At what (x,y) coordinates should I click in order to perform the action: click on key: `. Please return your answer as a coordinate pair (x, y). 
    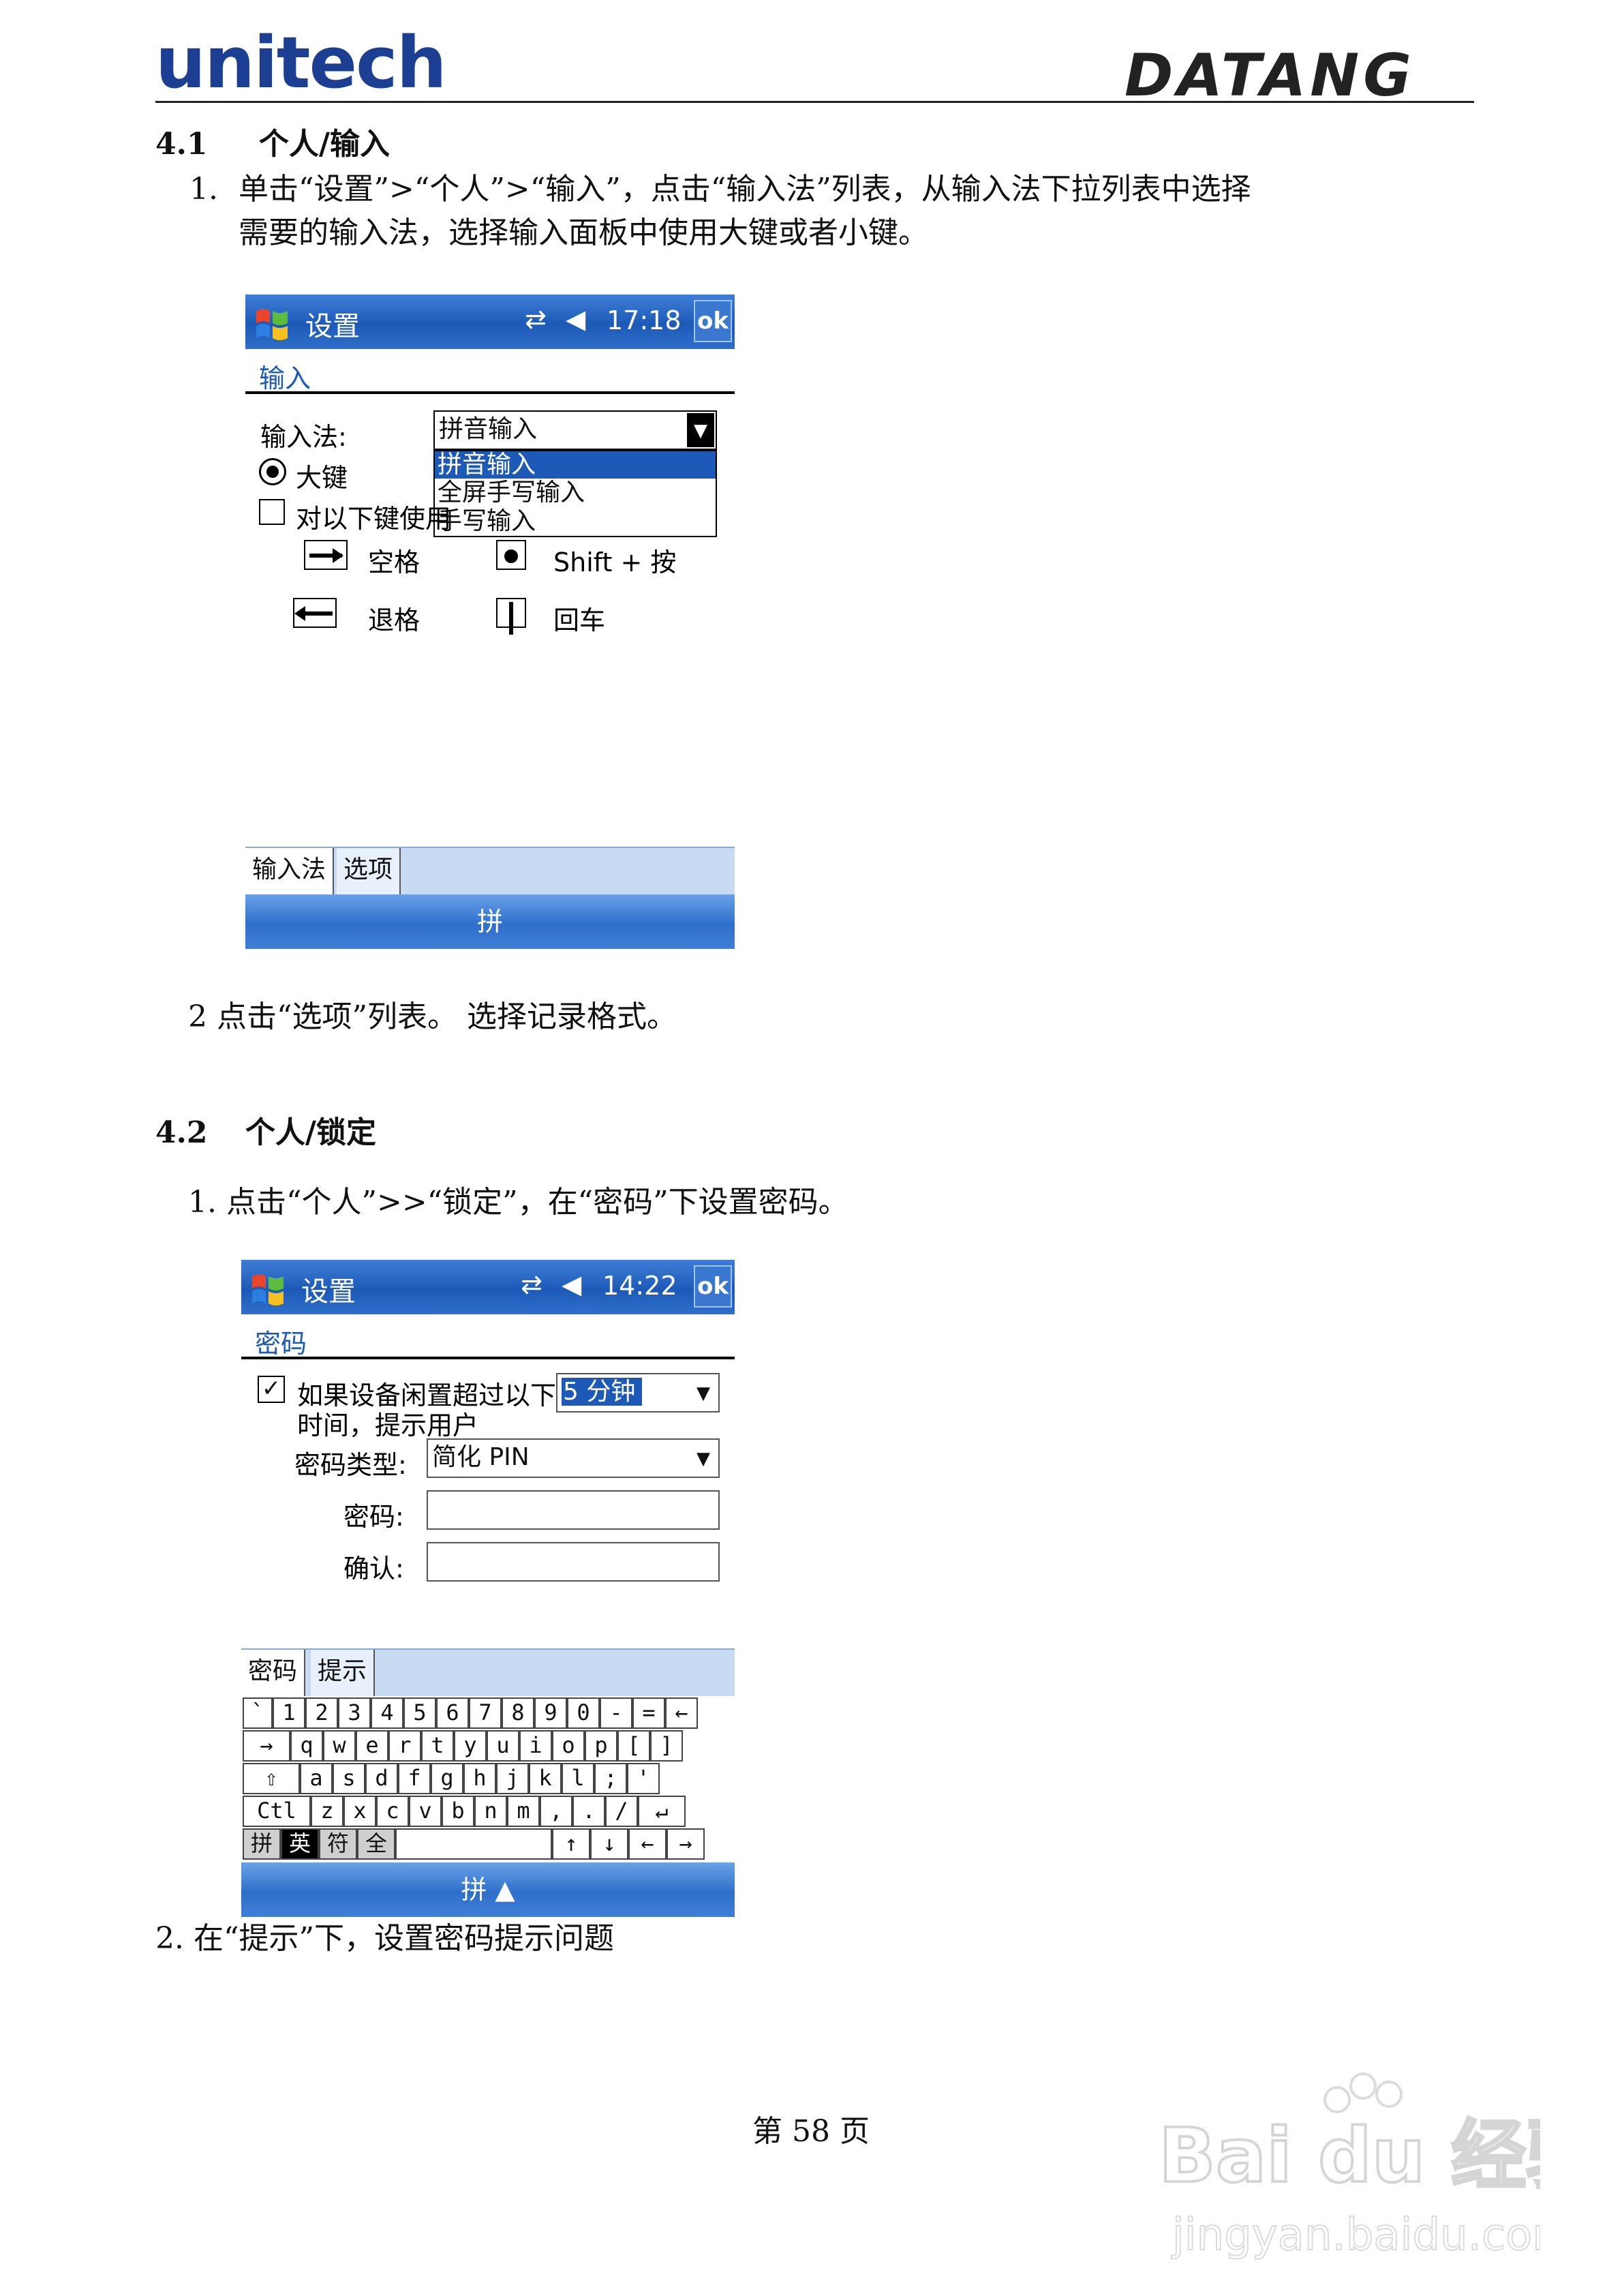
    Looking at the image, I should click on (258, 1713).